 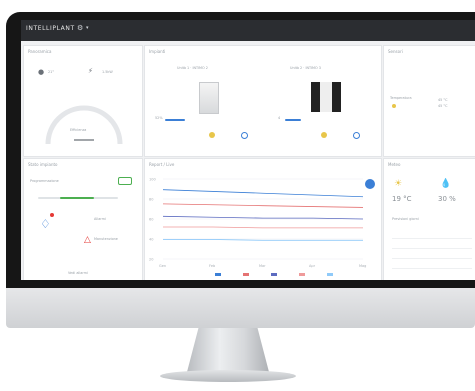 I want to click on panel-title: Impianti, so click(x=157, y=51).